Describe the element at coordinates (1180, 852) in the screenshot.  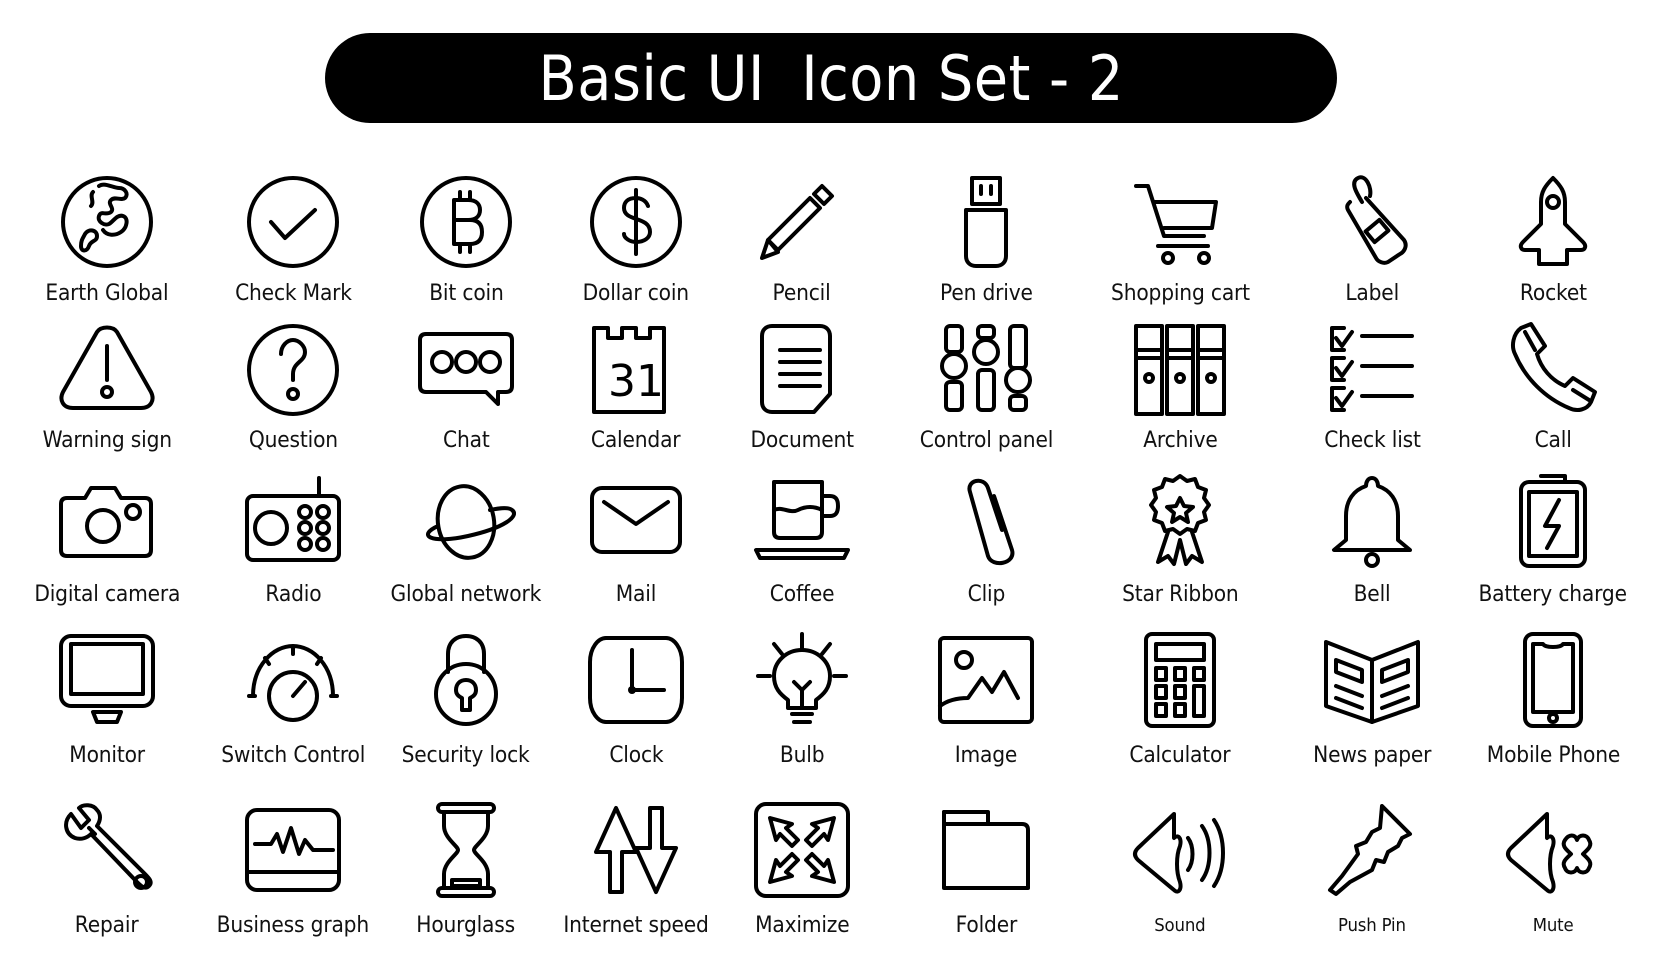
I see `speaker-sound-icon` at that location.